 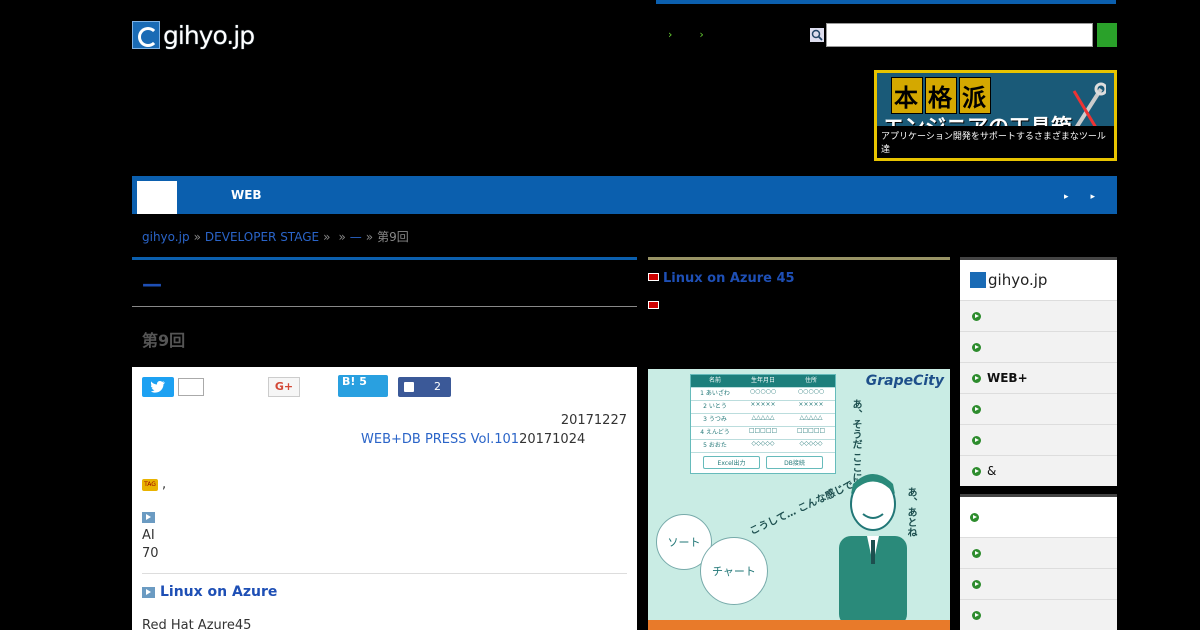 What do you see at coordinates (794, 462) in the screenshot?
I see `ad-db-button: DB接続` at bounding box center [794, 462].